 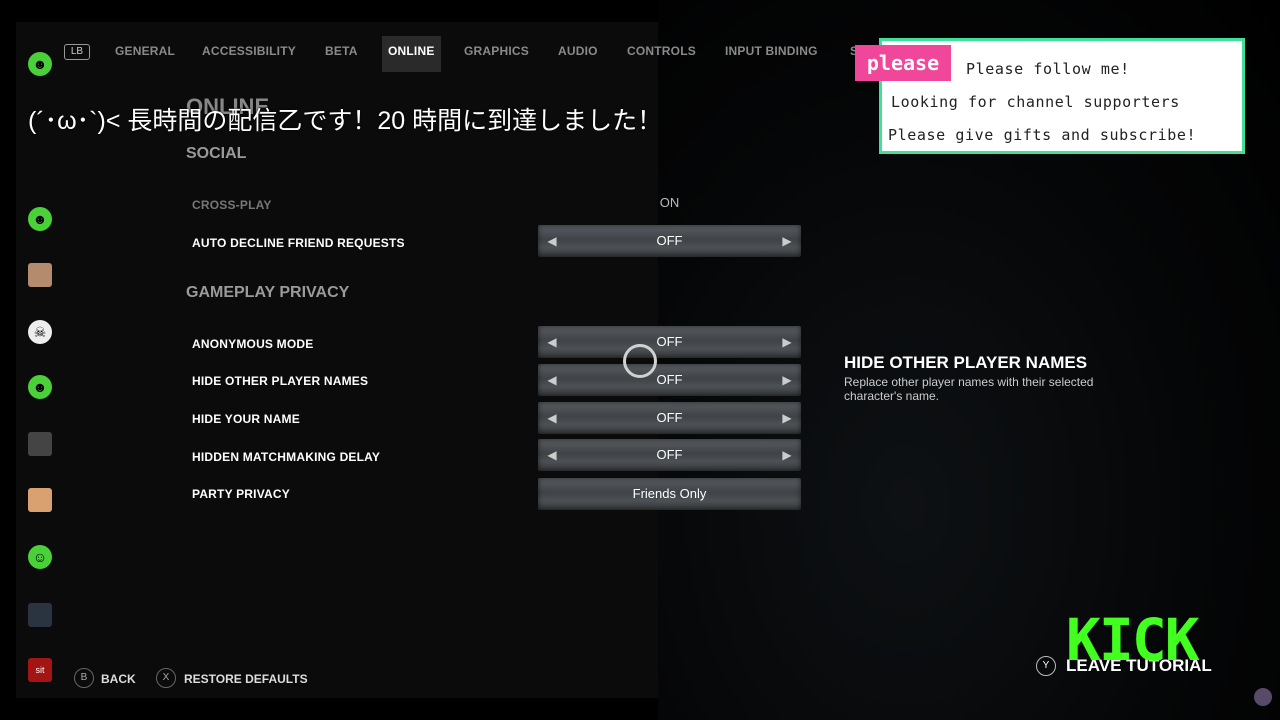 What do you see at coordinates (253, 344) in the screenshot?
I see `anonymous-mode-label: ANONYMOUS MODE` at bounding box center [253, 344].